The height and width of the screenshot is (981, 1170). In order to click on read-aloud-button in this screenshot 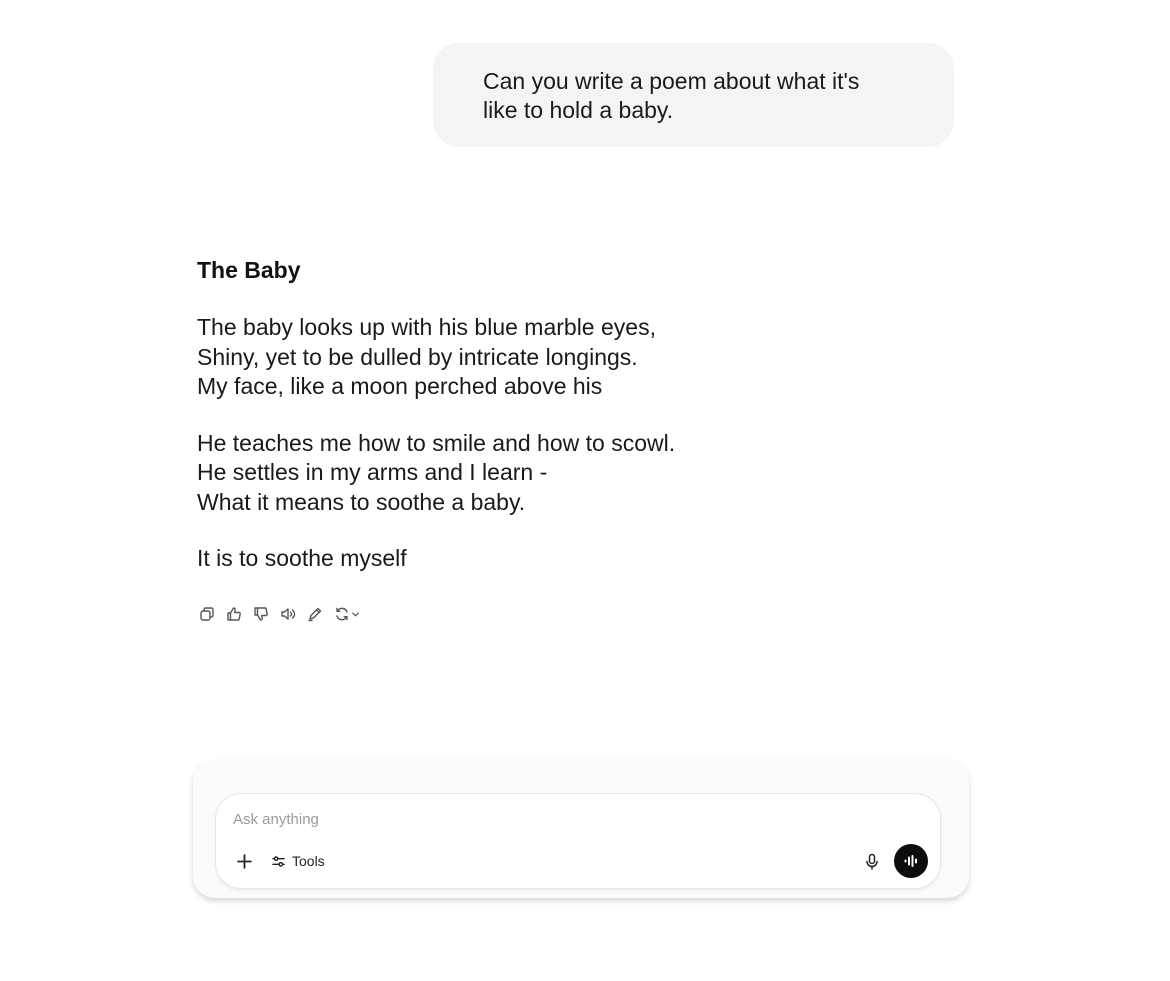, I will do `click(288, 614)`.